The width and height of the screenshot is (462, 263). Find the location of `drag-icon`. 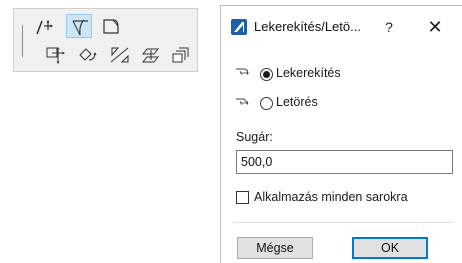

drag-icon is located at coordinates (55, 55).